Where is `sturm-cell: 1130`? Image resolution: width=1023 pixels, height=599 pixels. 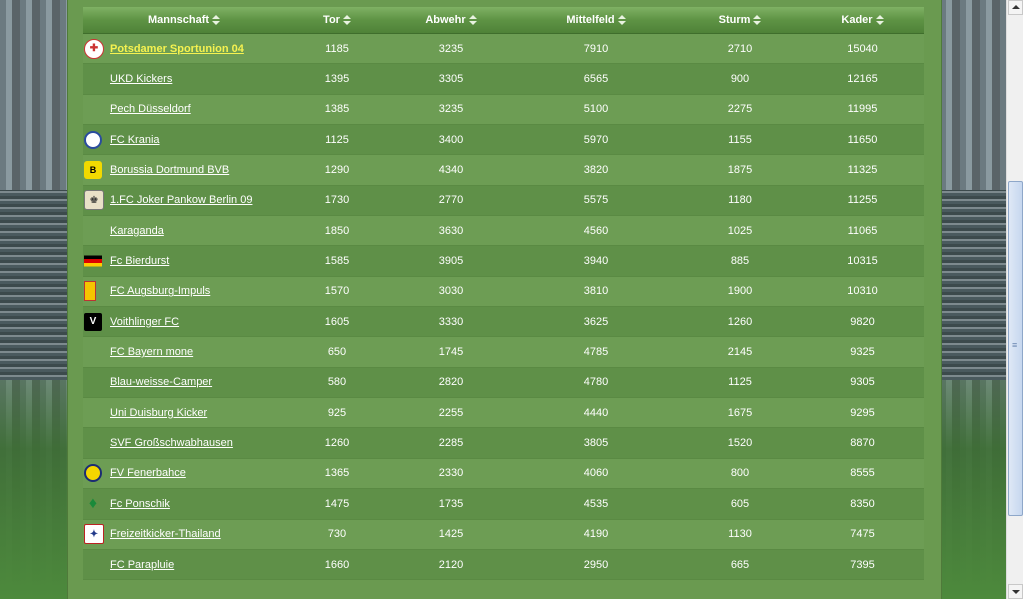
sturm-cell: 1130 is located at coordinates (740, 534).